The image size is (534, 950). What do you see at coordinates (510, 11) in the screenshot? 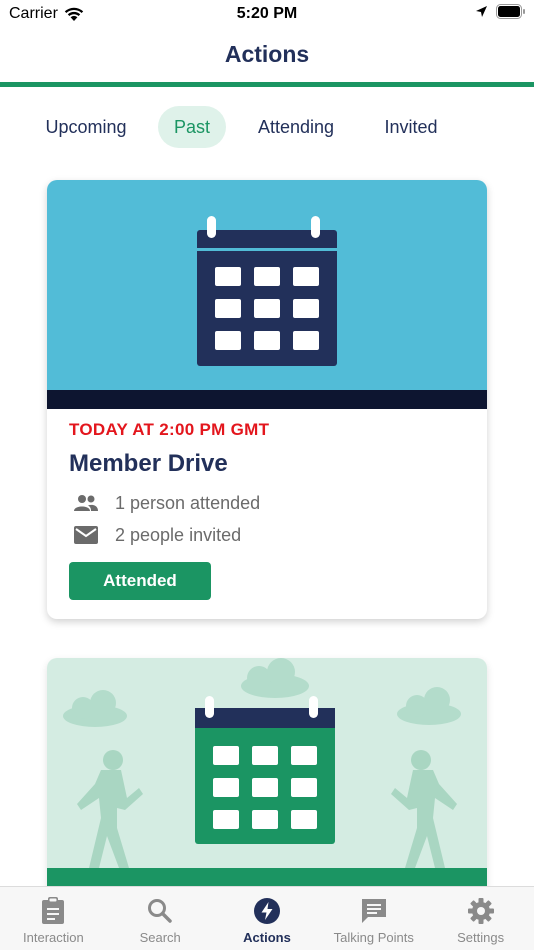
I see `battery-icon` at bounding box center [510, 11].